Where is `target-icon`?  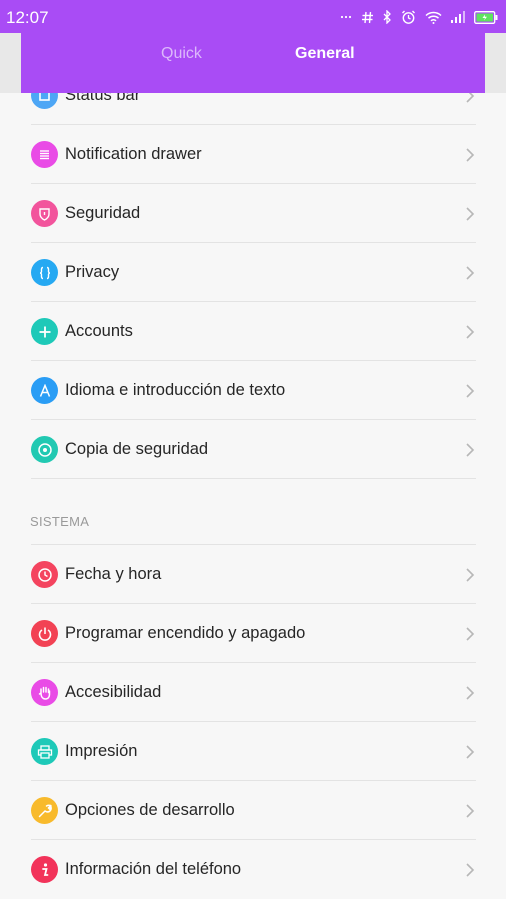 target-icon is located at coordinates (44, 449).